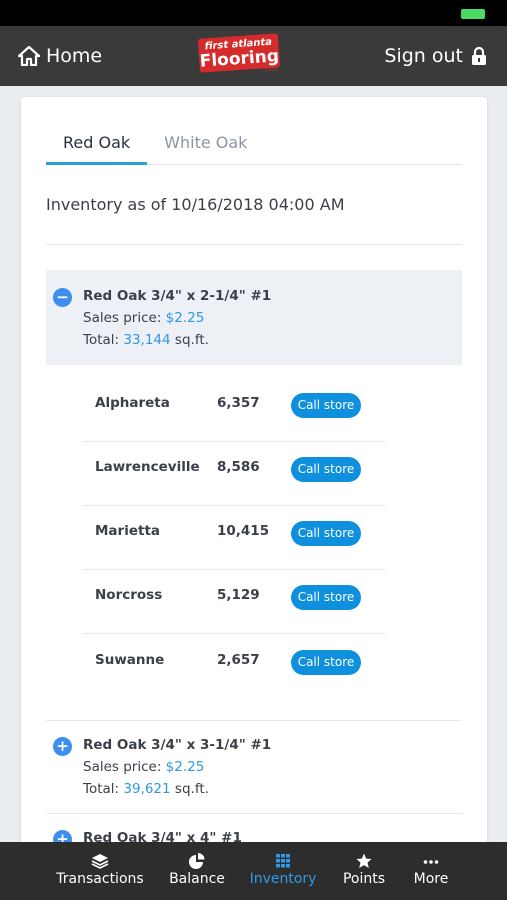  I want to click on store-row: Alphareta 6,357 Call store, so click(233, 410).